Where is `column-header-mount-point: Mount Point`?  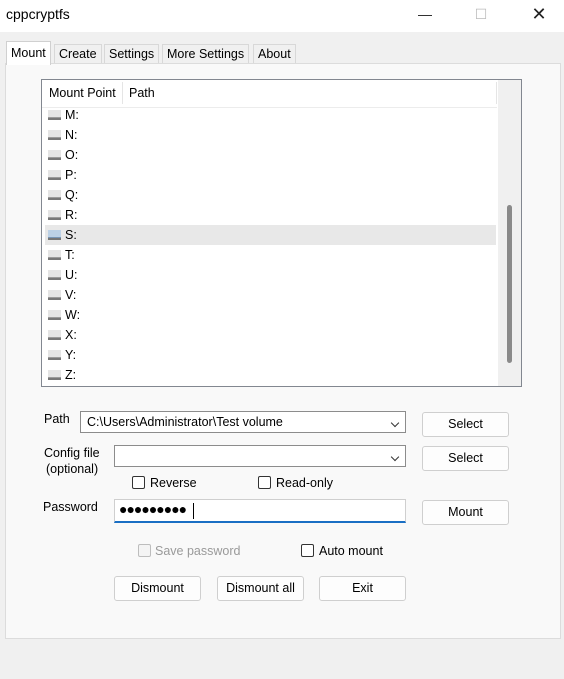 column-header-mount-point: Mount Point is located at coordinates (82, 93).